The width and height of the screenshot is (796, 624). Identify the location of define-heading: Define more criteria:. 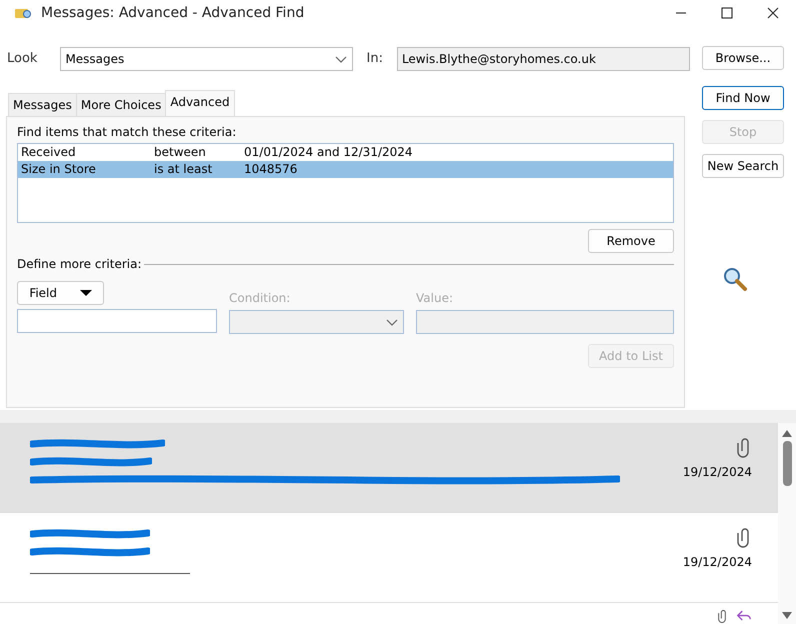
(79, 264).